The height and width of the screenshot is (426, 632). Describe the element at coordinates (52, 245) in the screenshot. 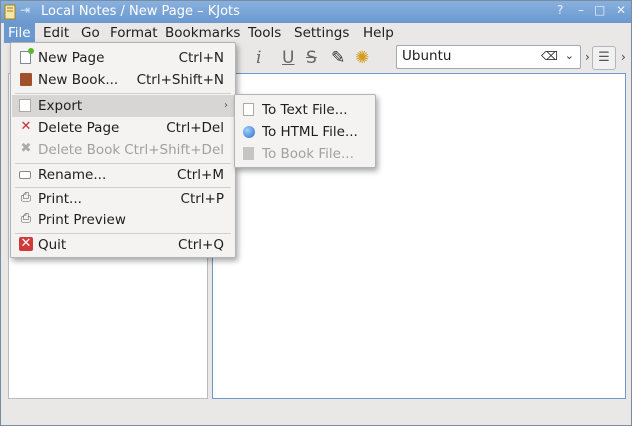

I see `menu-item-label: Quit` at that location.